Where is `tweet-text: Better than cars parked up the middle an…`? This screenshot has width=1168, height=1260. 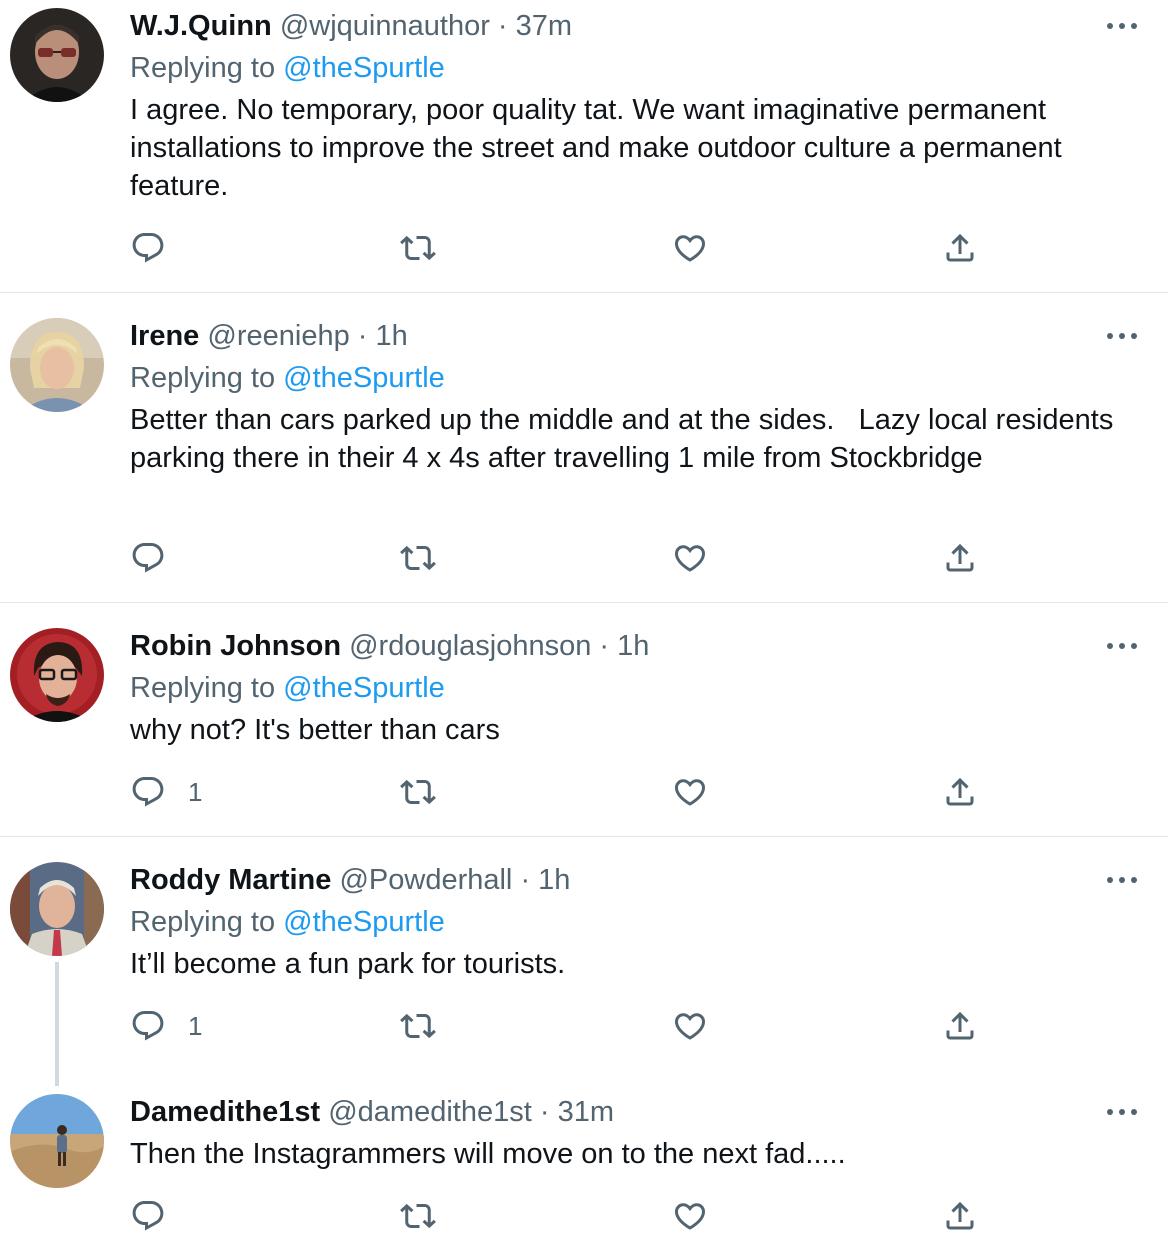 tweet-text: Better than cars parked up the middle an… is located at coordinates (626, 439).